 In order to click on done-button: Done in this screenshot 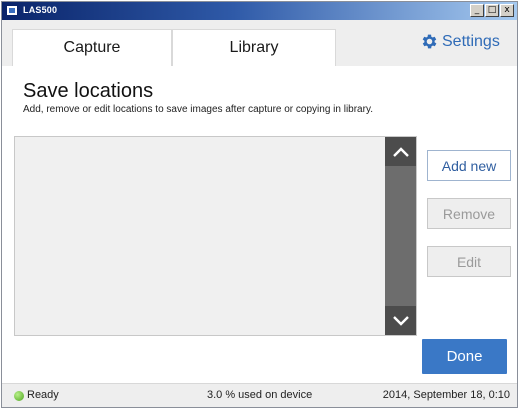, I will do `click(464, 356)`.